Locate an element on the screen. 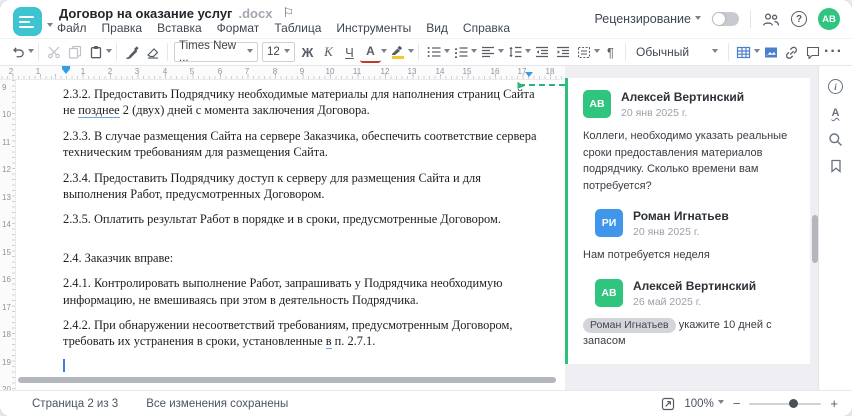 This screenshot has width=852, height=416. horizontal-scrollbar is located at coordinates (287, 380).